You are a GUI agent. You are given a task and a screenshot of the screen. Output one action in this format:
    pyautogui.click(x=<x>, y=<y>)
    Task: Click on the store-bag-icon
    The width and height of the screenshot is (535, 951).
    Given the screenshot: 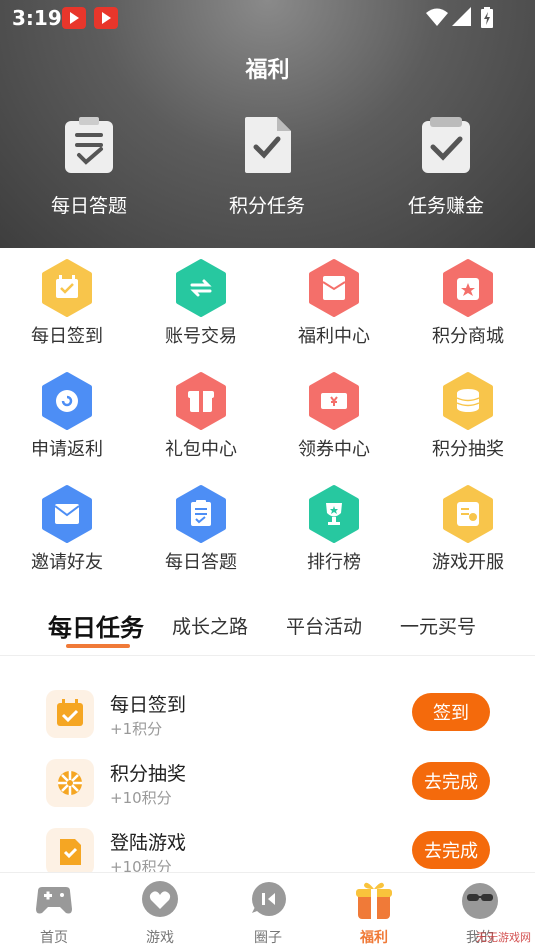 What is the action you would take?
    pyautogui.click(x=468, y=288)
    